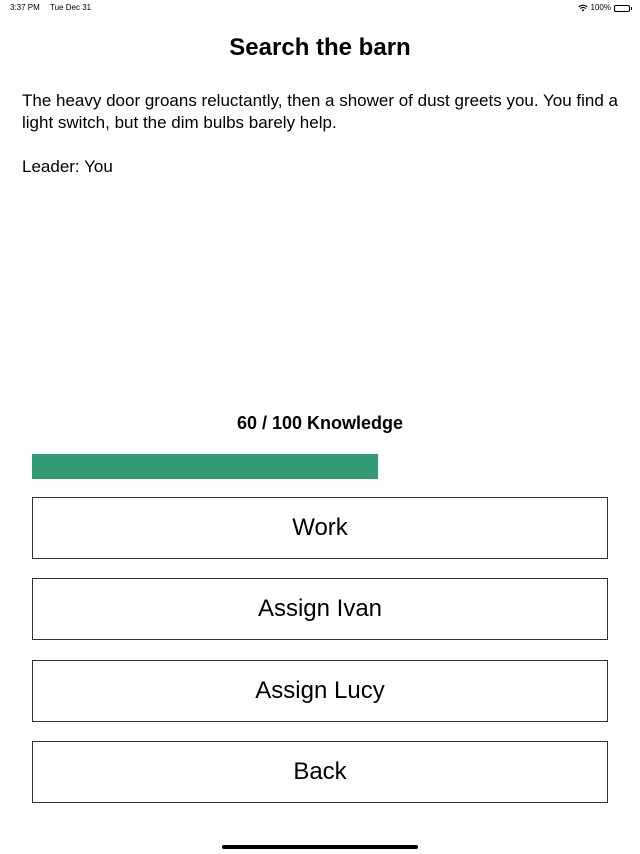 This screenshot has height=854, width=640. What do you see at coordinates (320, 528) in the screenshot?
I see `work-button: Work` at bounding box center [320, 528].